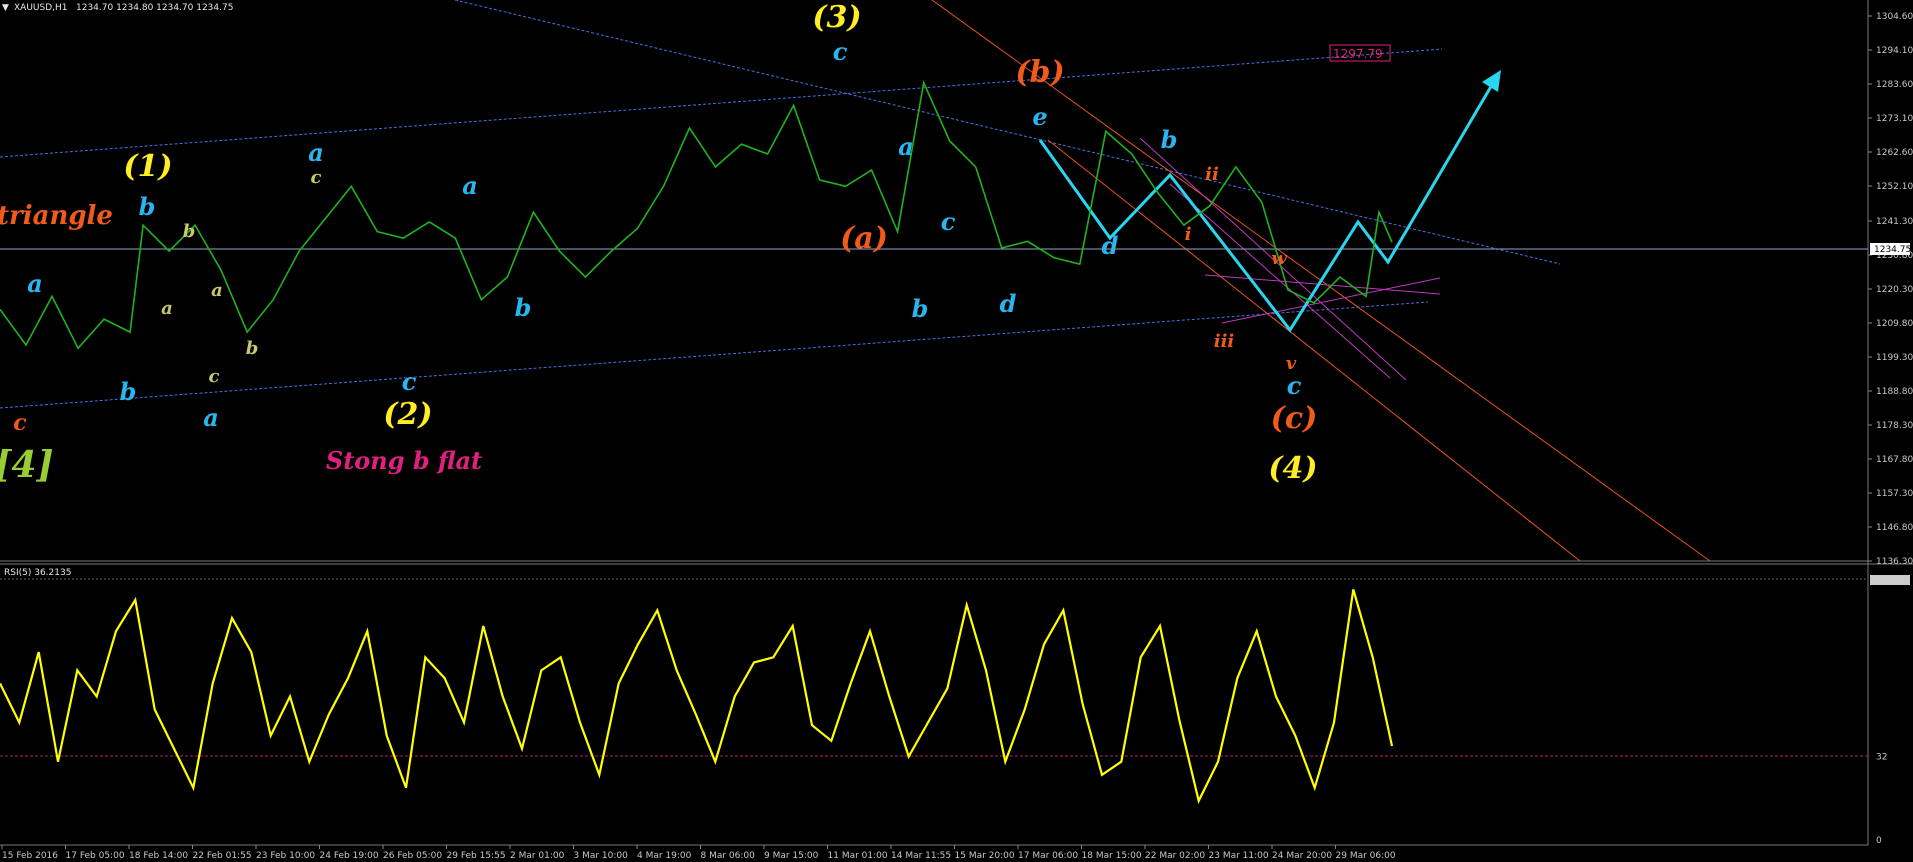 The width and height of the screenshot is (1913, 862). I want to click on orange-channel-lower, so click(1314, 350).